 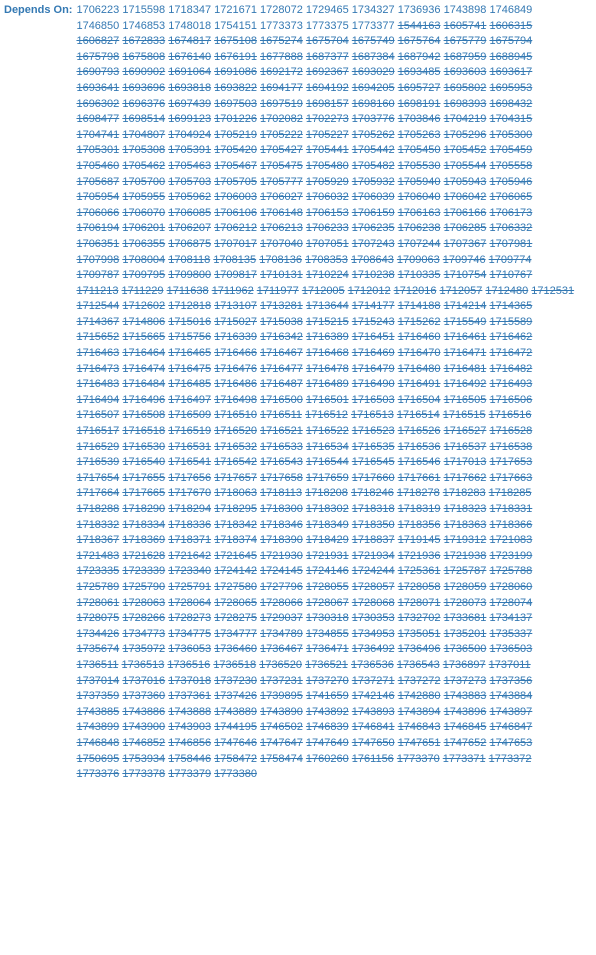 What do you see at coordinates (97, 337) in the screenshot?
I see `closed-bug-link: 1715652` at bounding box center [97, 337].